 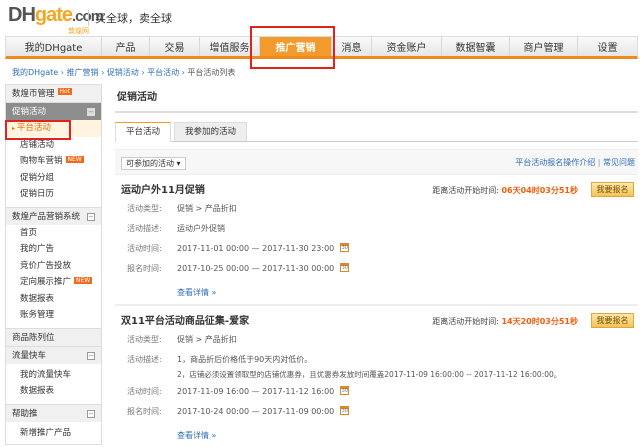 What do you see at coordinates (407, 46) in the screenshot?
I see `nav-funds: 资金账户` at bounding box center [407, 46].